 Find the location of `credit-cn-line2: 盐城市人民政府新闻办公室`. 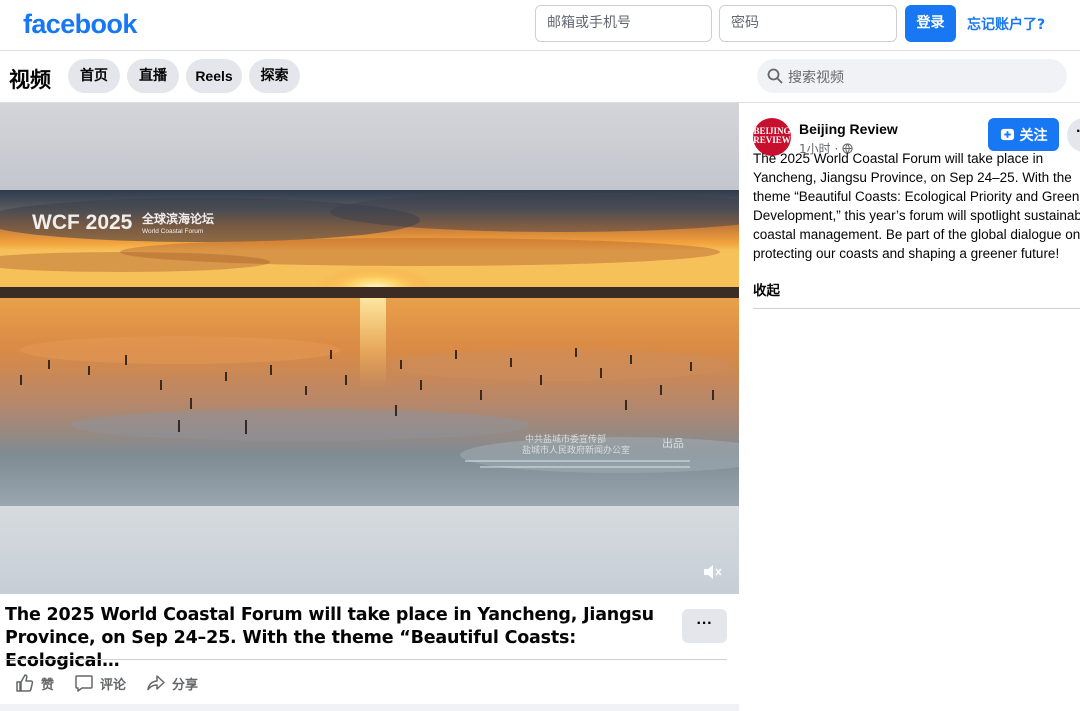

credit-cn-line2: 盐城市人民政府新闻办公室 is located at coordinates (576, 450).